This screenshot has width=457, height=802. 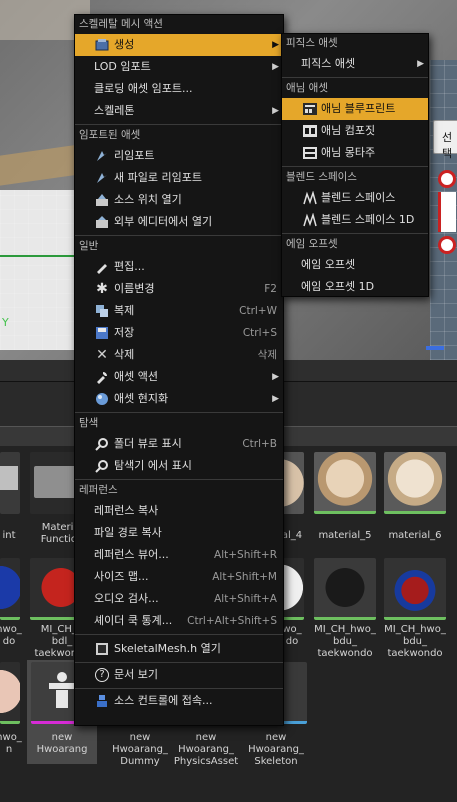 I want to click on menu-item-label: 새 파일로 리임포트, so click(x=158, y=177).